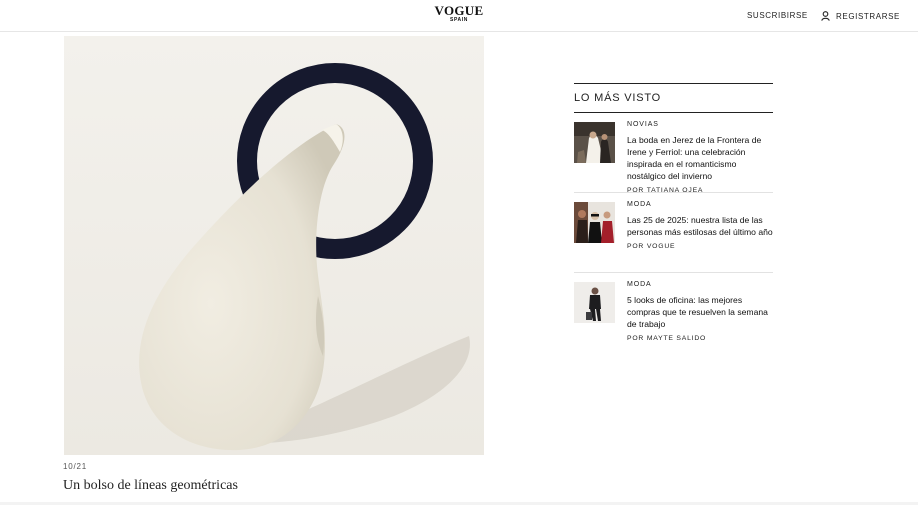 The image size is (918, 505). Describe the element at coordinates (673, 98) in the screenshot. I see `sidebar-title: LO MÁS VISTO` at that location.